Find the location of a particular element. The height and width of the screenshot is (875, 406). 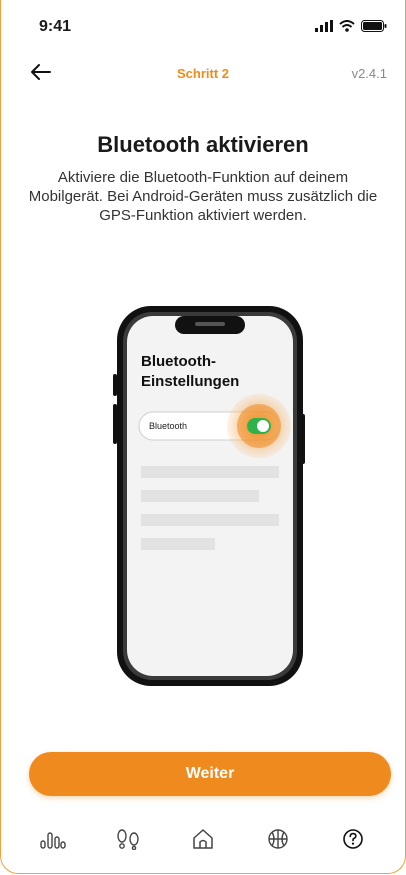

bottom-navigation is located at coordinates (203, 839).